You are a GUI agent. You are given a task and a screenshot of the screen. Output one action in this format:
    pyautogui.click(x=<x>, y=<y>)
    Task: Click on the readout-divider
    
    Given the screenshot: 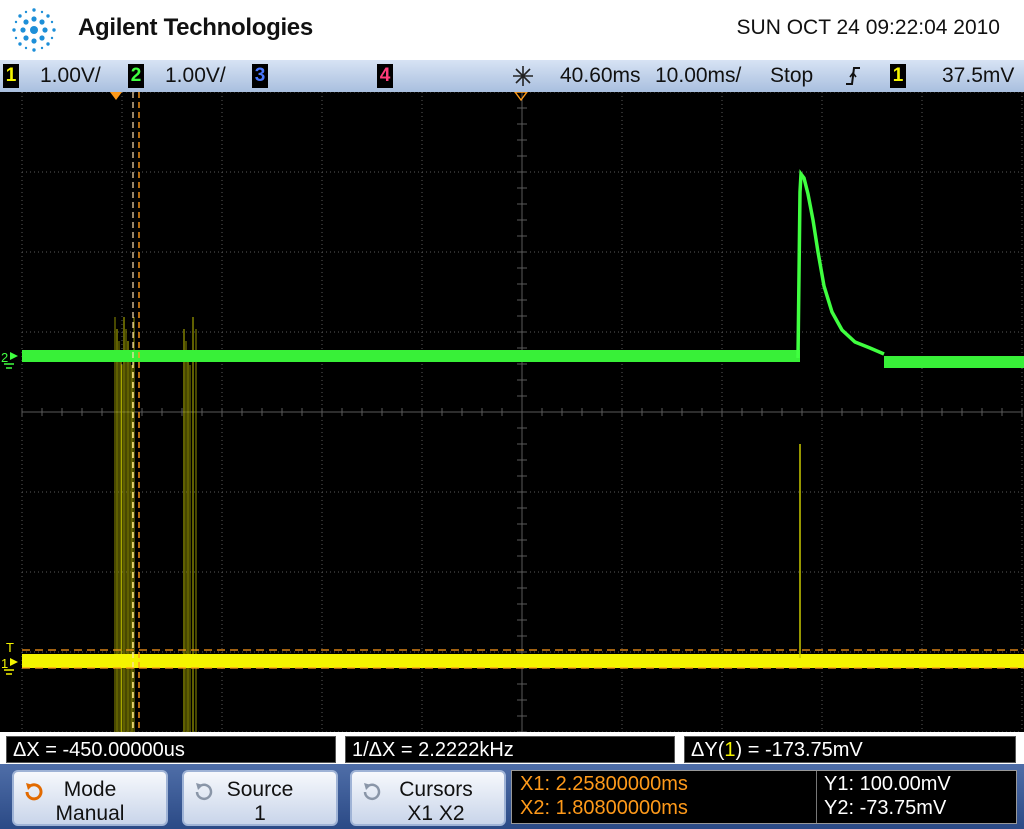 What is the action you would take?
    pyautogui.click(x=816, y=797)
    